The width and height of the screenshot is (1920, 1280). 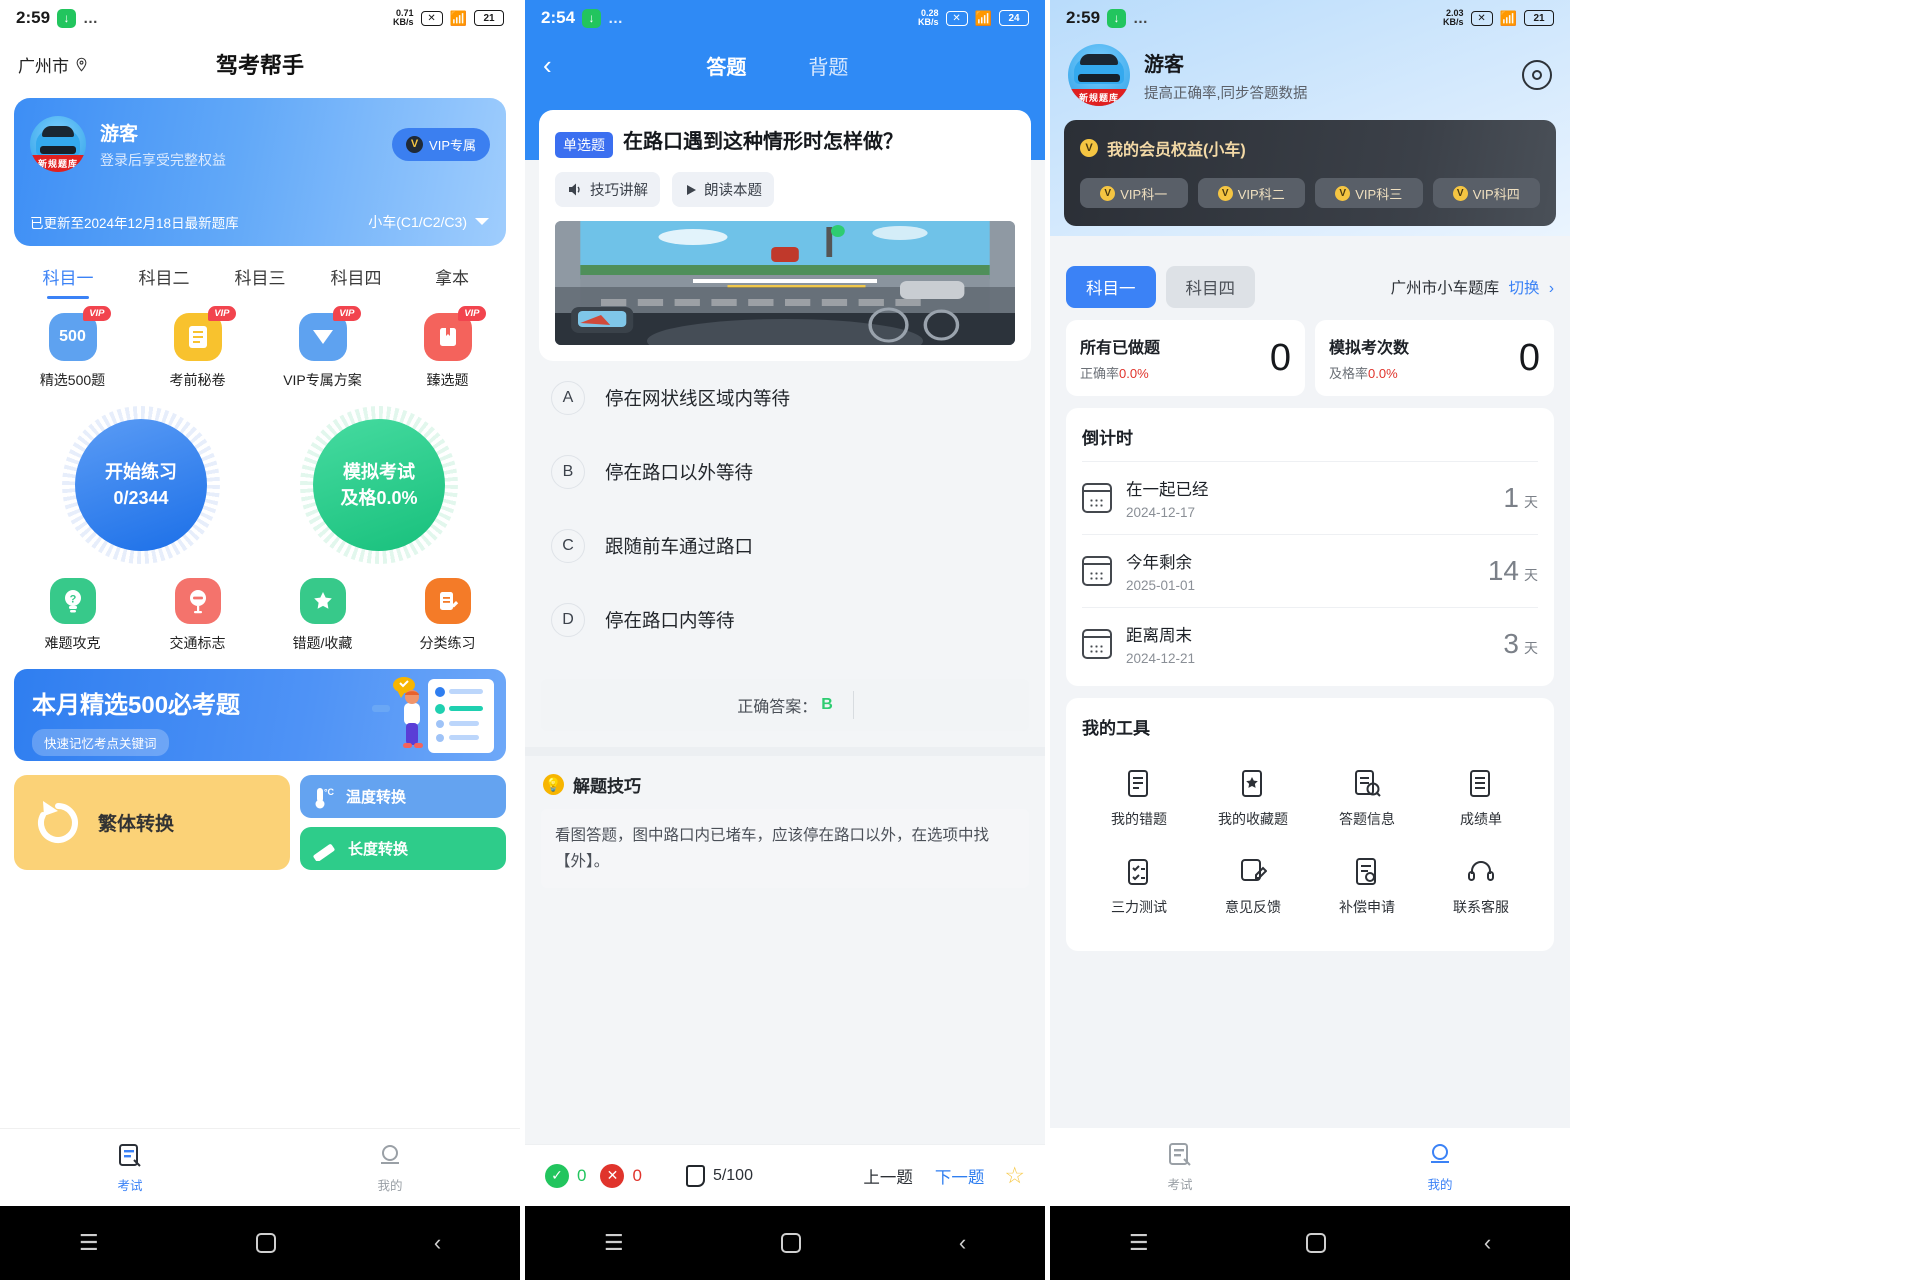 What do you see at coordinates (1310, 643) in the screenshot?
I see `countdown-row: 距离周末 2024-12-21 3天` at bounding box center [1310, 643].